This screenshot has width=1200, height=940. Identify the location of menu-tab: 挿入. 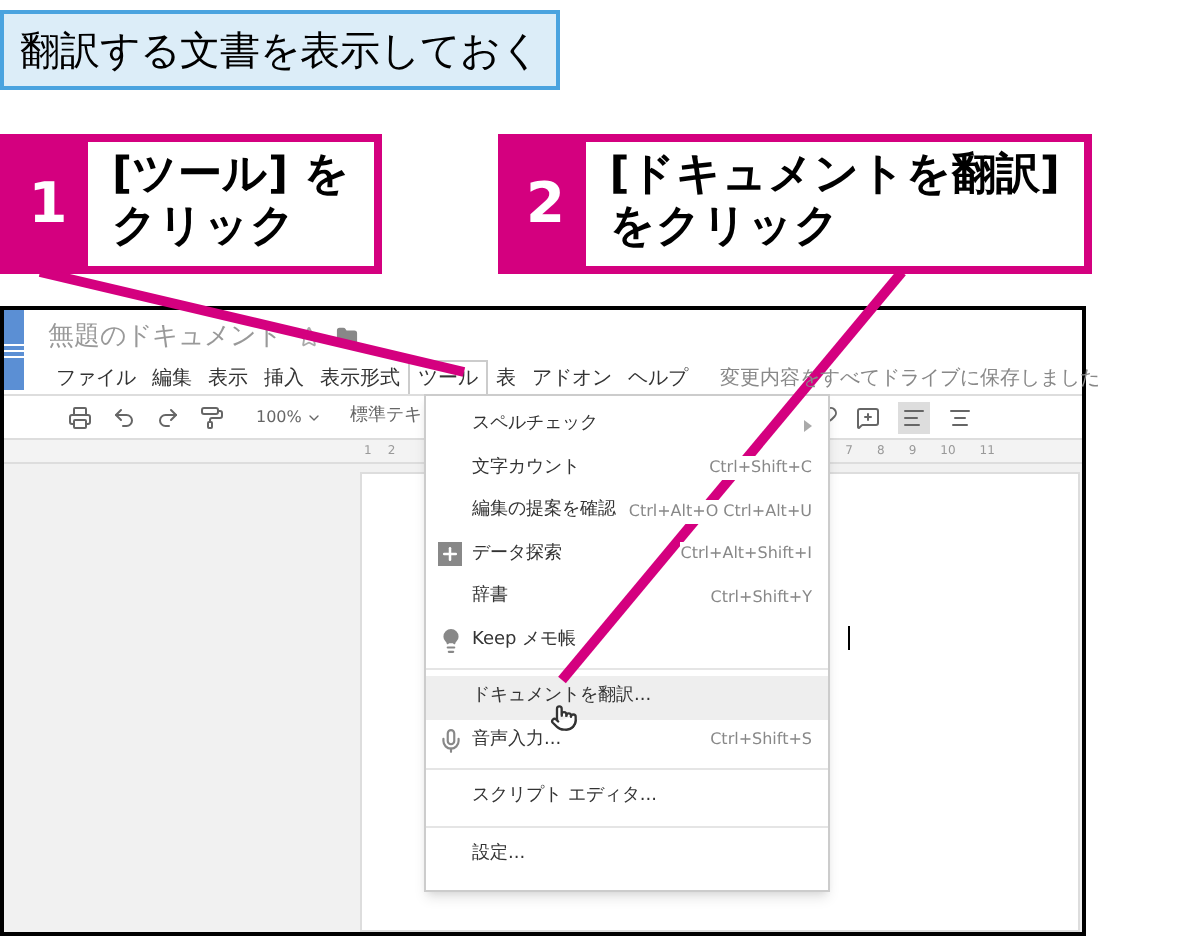
(284, 378).